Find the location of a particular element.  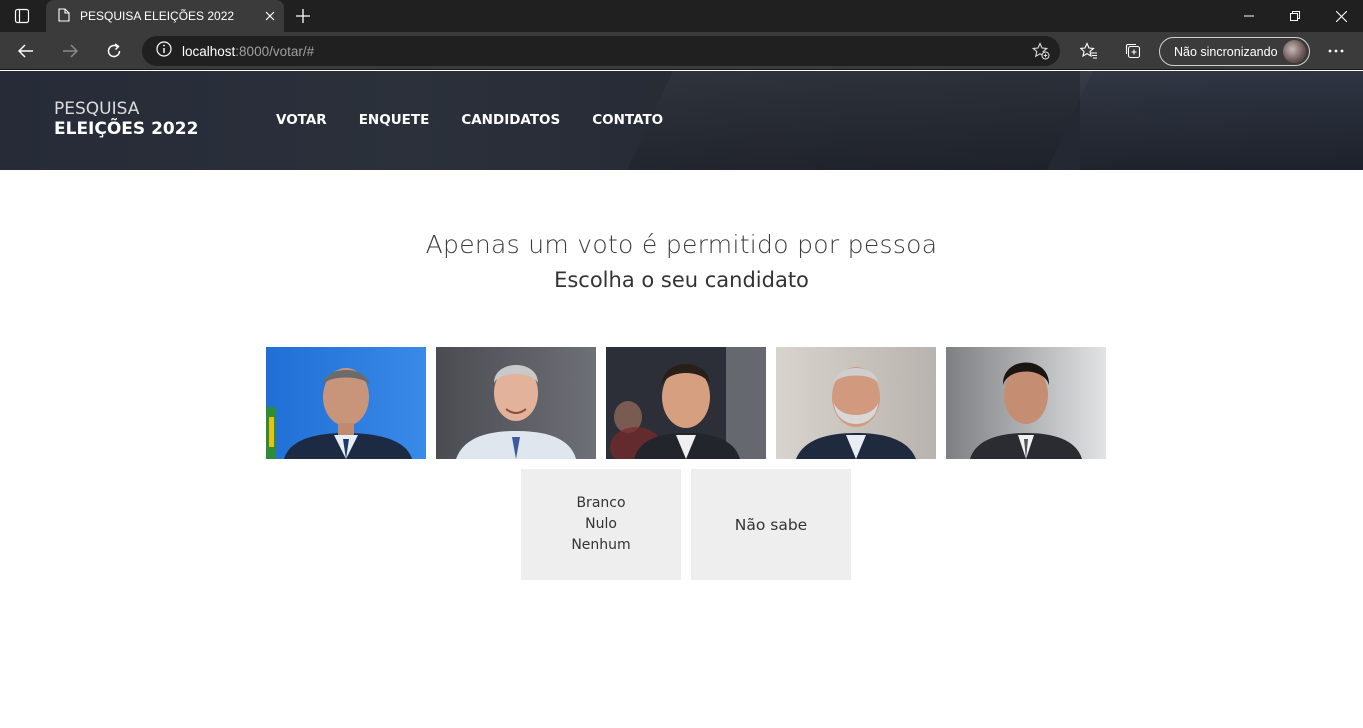

blank-null-none-option: Branco Nulo Nenhum is located at coordinates (601, 524).